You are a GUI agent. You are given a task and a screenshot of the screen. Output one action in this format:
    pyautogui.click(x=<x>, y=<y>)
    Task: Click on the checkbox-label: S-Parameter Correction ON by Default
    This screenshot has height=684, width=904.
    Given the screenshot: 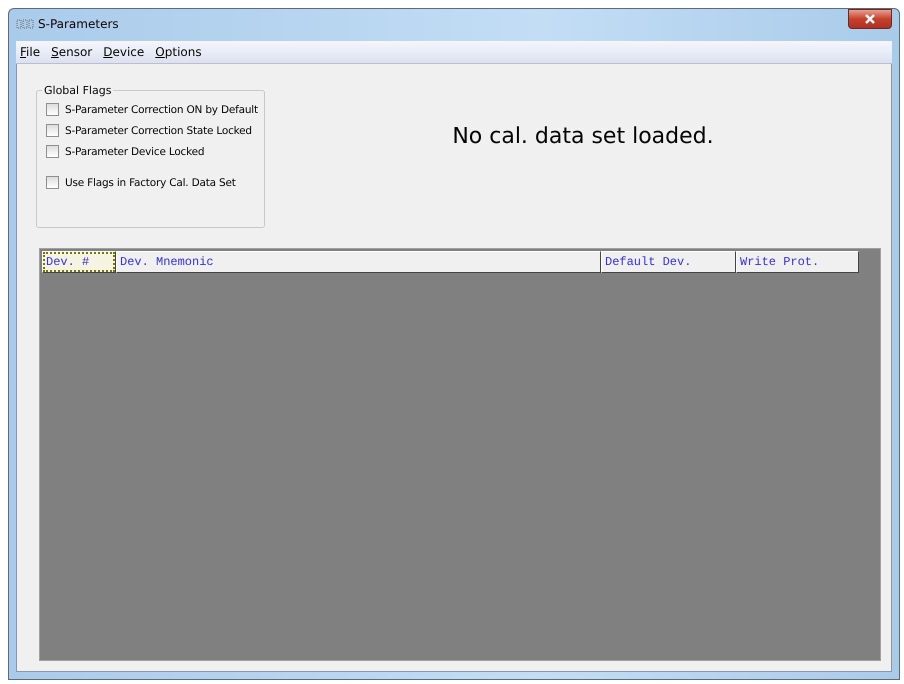 What is the action you would take?
    pyautogui.click(x=161, y=110)
    